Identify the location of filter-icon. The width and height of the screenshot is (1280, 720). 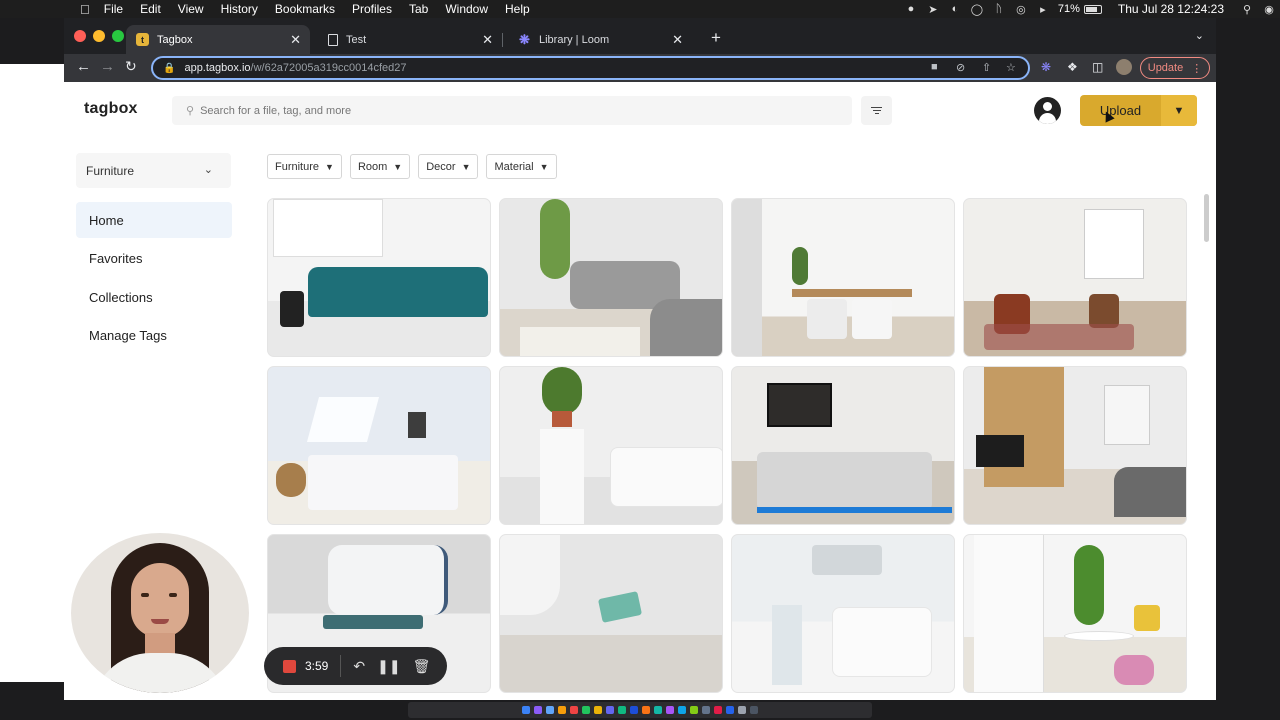
(876, 110).